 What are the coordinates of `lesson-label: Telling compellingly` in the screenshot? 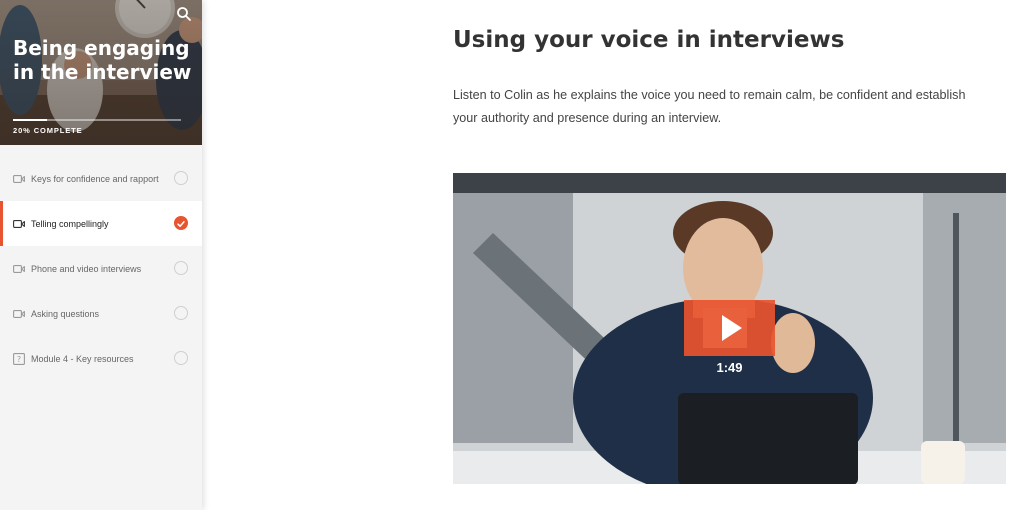 It's located at (70, 223).